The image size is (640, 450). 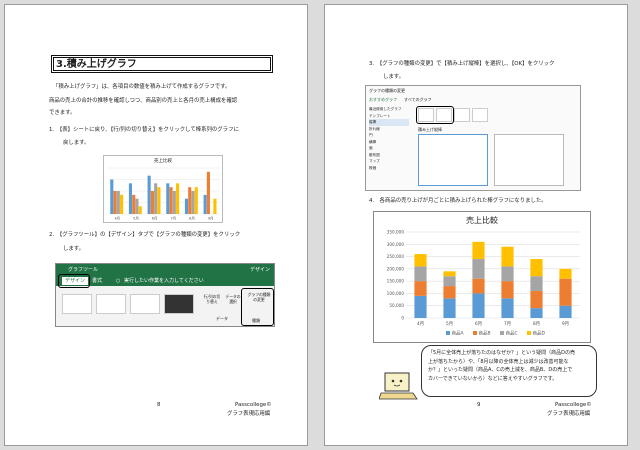 I want to click on x-tick-label: 4月, so click(x=420, y=324).